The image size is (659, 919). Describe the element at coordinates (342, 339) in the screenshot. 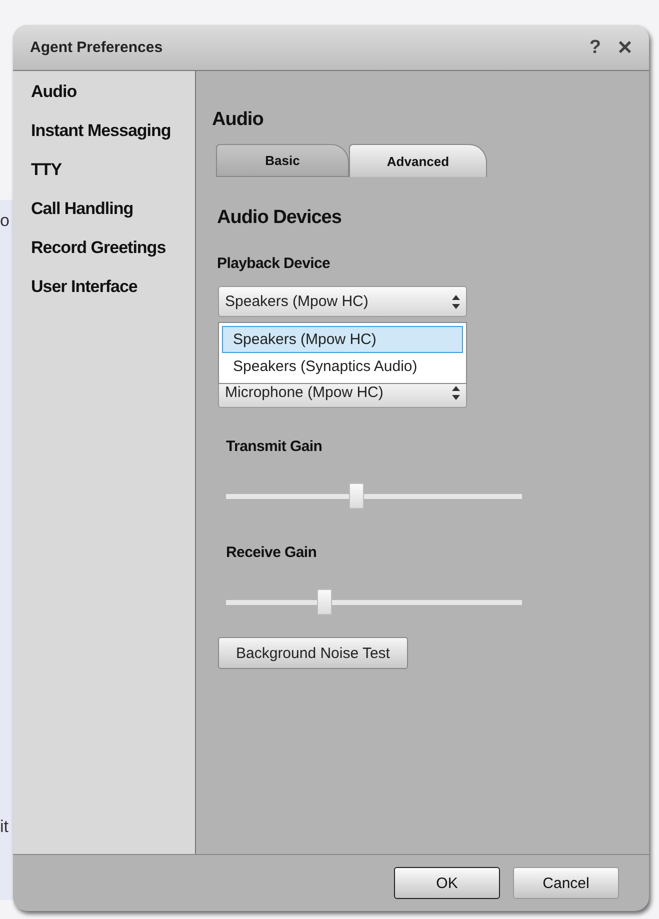

I see `dropdown-option: Speakers (Mpow HC)` at that location.